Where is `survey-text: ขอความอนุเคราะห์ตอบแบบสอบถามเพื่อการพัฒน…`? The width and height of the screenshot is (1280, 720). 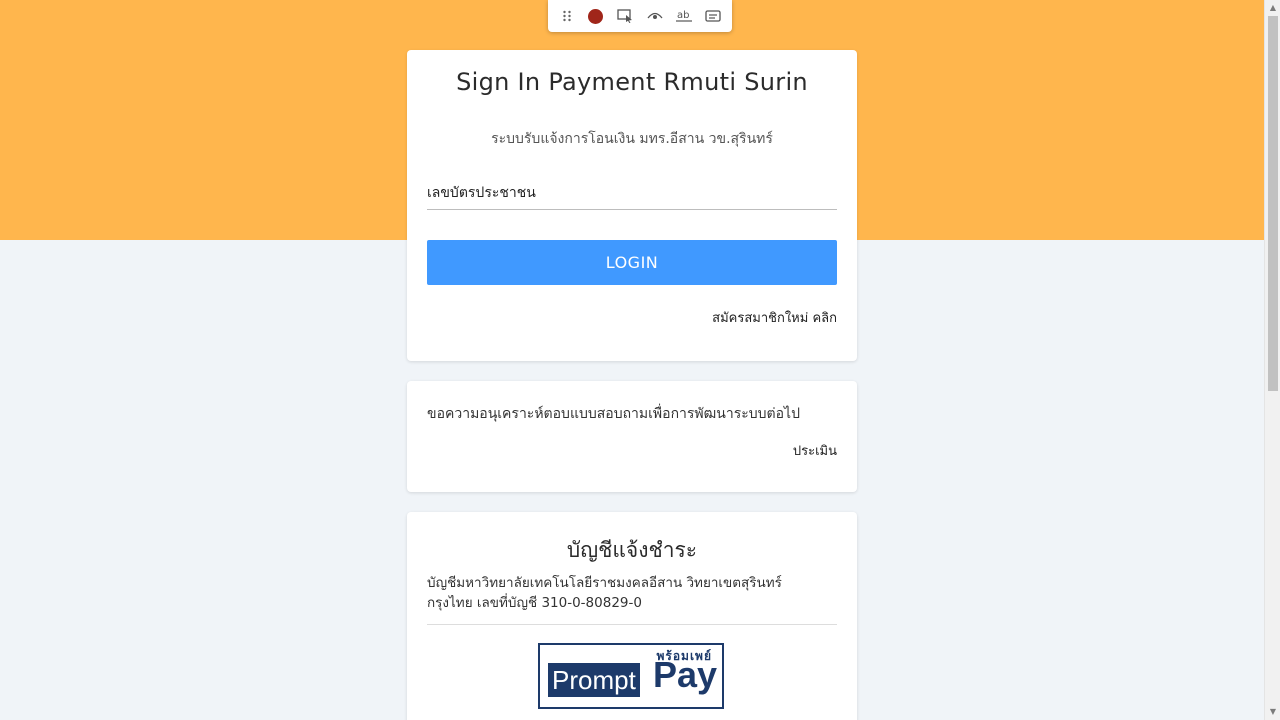 survey-text: ขอความอนุเคราะห์ตอบแบบสอบถามเพื่อการพัฒน… is located at coordinates (613, 414).